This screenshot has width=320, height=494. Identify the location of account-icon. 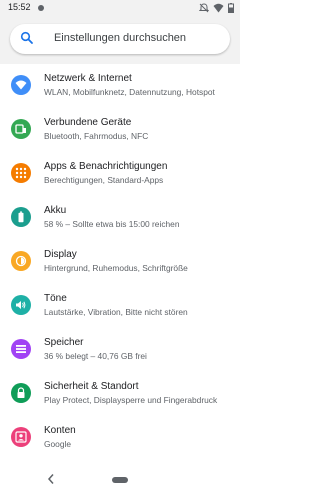
(21, 437).